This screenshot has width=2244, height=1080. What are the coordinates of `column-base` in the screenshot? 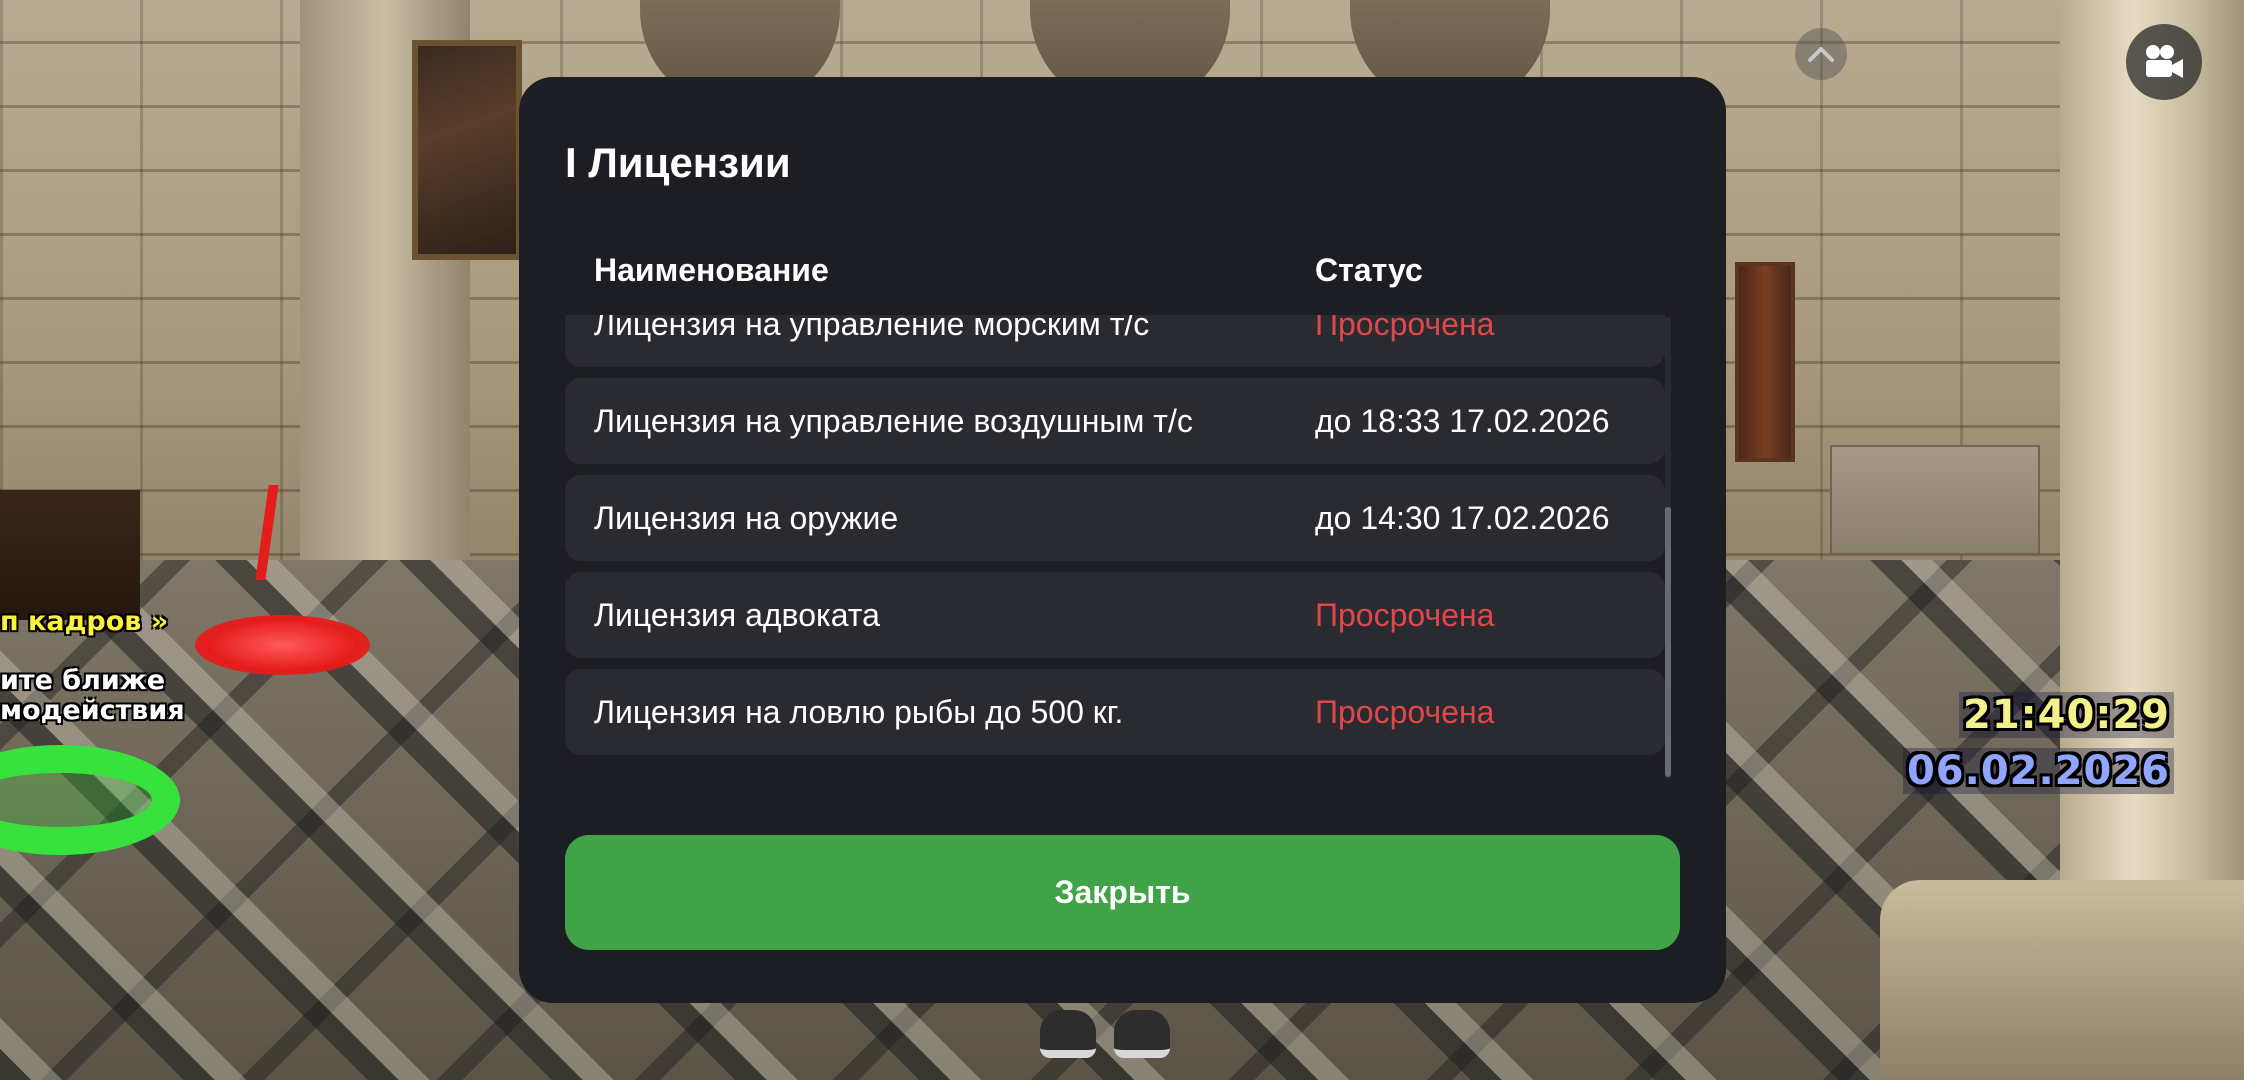 It's located at (2062, 980).